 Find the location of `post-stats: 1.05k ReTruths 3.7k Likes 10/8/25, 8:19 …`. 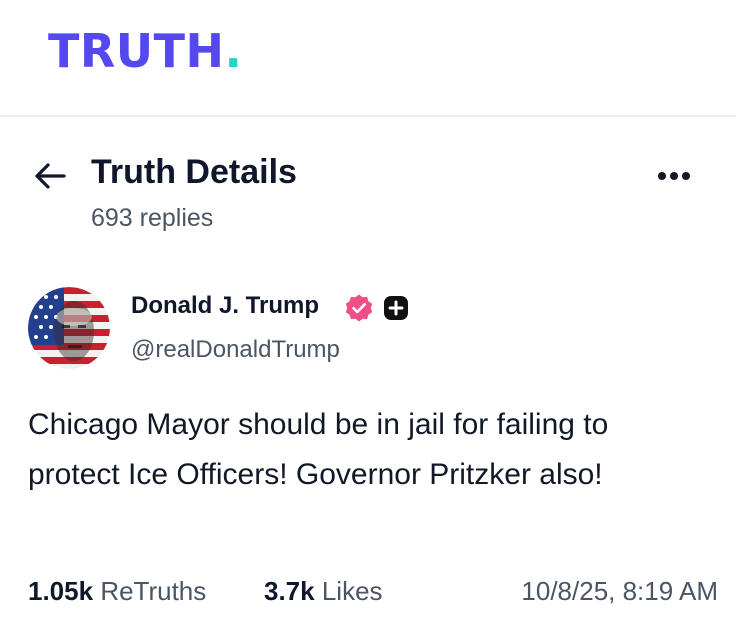

post-stats: 1.05k ReTruths 3.7k Likes 10/8/25, 8:19 … is located at coordinates (373, 596).